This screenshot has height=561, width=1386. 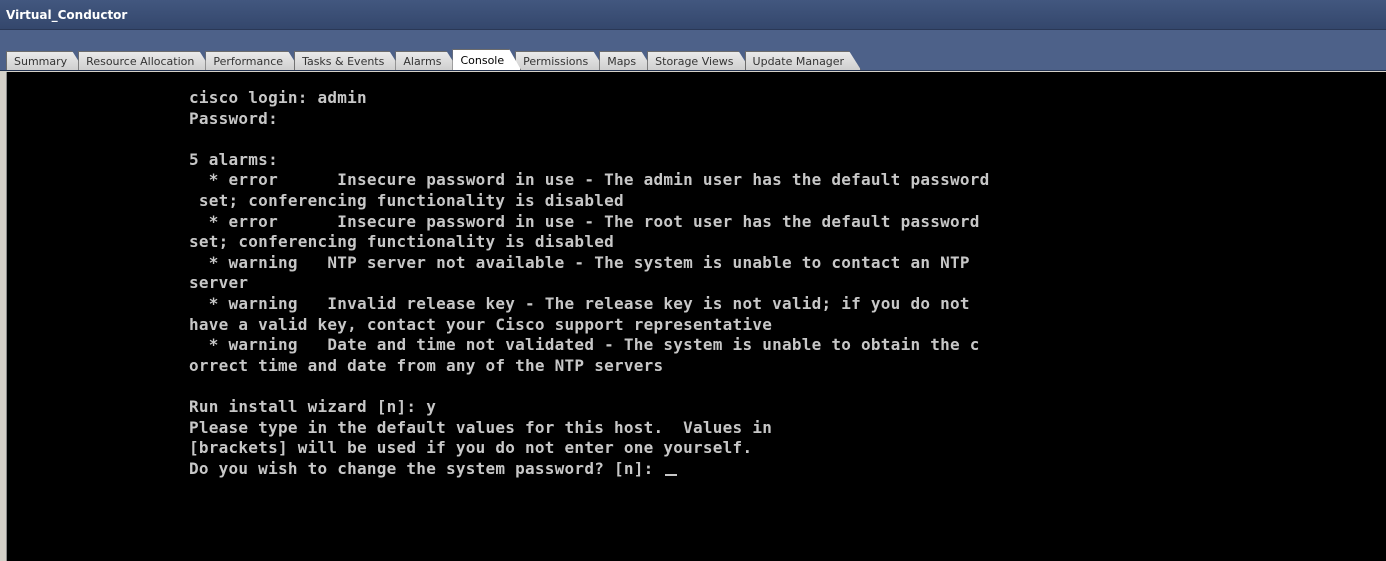 I want to click on tab-alarms: Alarms, so click(x=426, y=60).